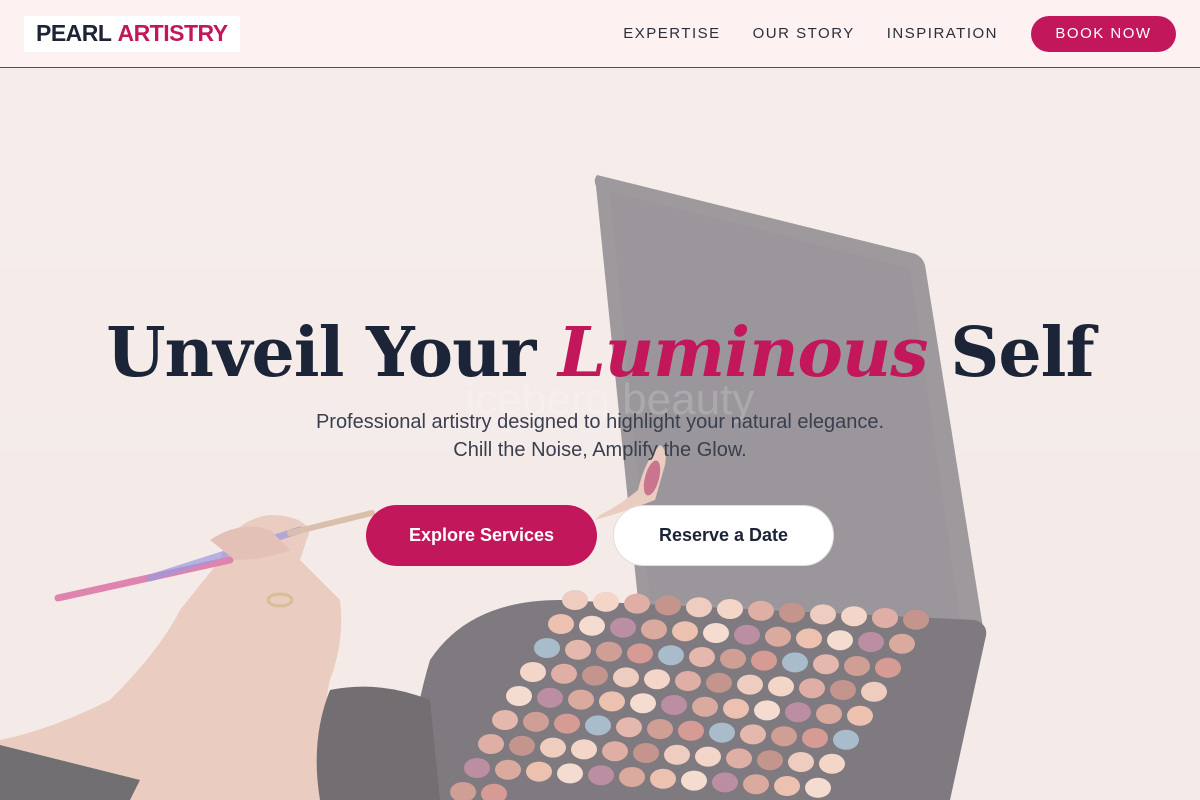 This screenshot has width=1200, height=800. What do you see at coordinates (804, 33) in the screenshot?
I see `nav-link-our-story: OUR STORY` at bounding box center [804, 33].